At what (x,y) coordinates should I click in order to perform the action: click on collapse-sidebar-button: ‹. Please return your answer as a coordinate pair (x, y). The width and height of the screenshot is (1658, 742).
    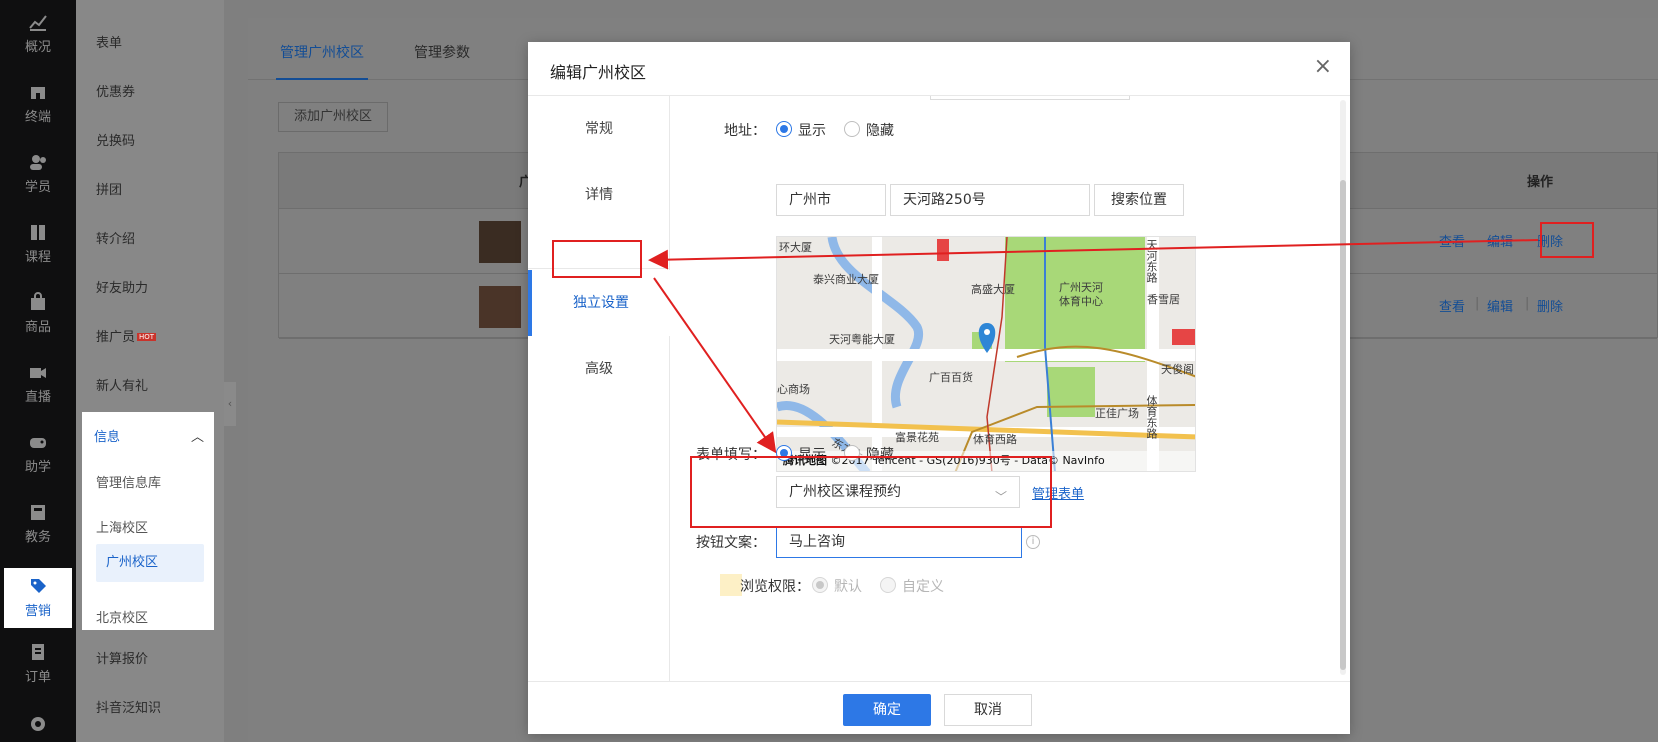
    Looking at the image, I should click on (230, 404).